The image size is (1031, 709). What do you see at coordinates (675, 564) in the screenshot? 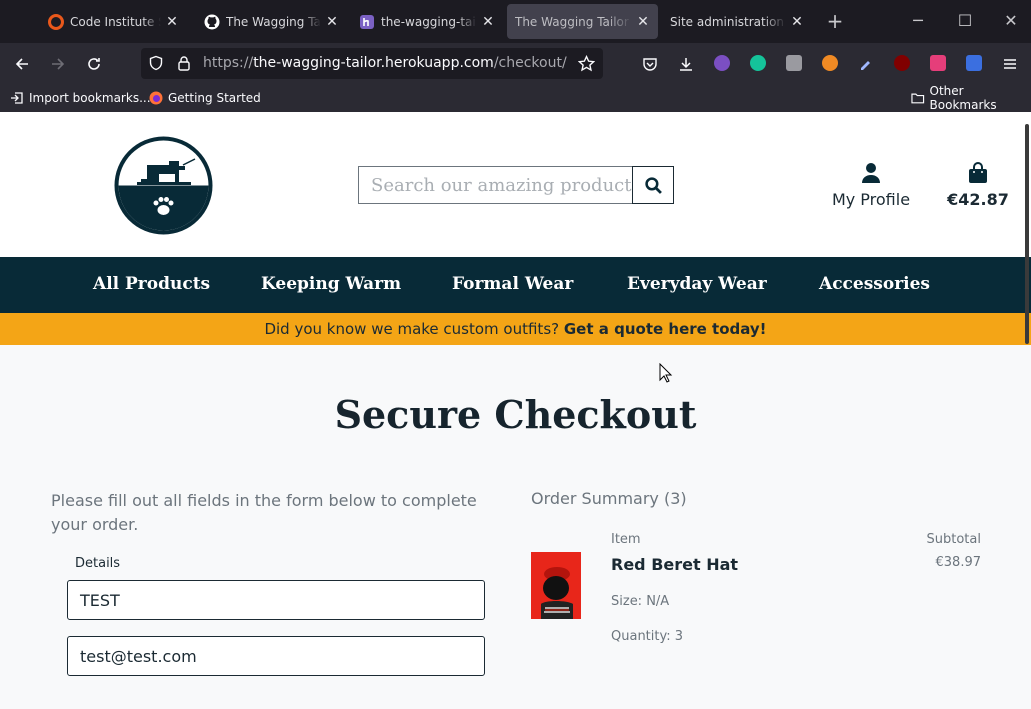
I see `product-name: Red Beret Hat` at bounding box center [675, 564].